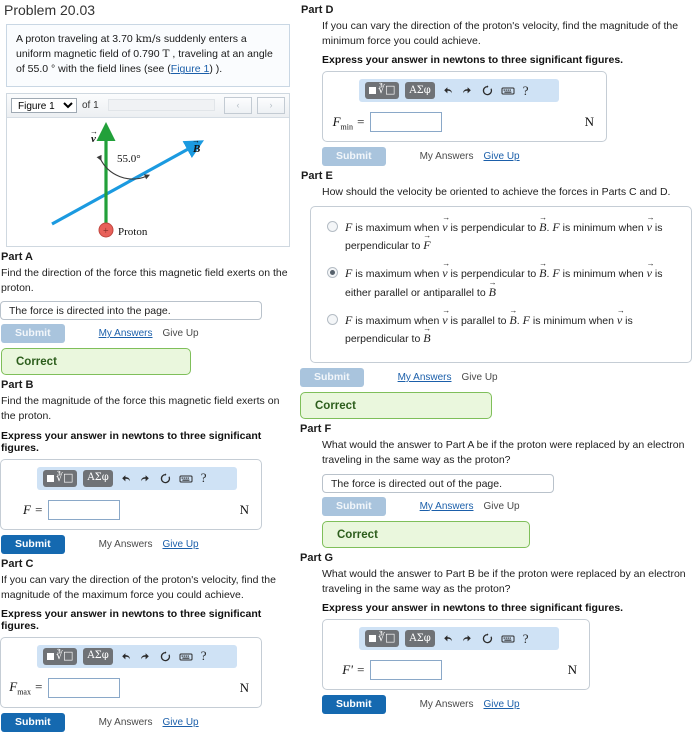 Image resolution: width=700 pixels, height=736 pixels. What do you see at coordinates (348, 122) in the screenshot?
I see `part-d-variable-label: Fmin =` at bounding box center [348, 122].